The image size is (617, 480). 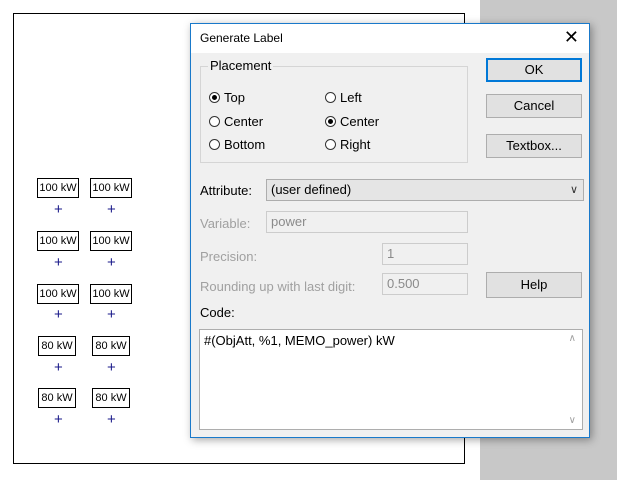 I want to click on radio-bottom: Bottom, so click(x=237, y=144).